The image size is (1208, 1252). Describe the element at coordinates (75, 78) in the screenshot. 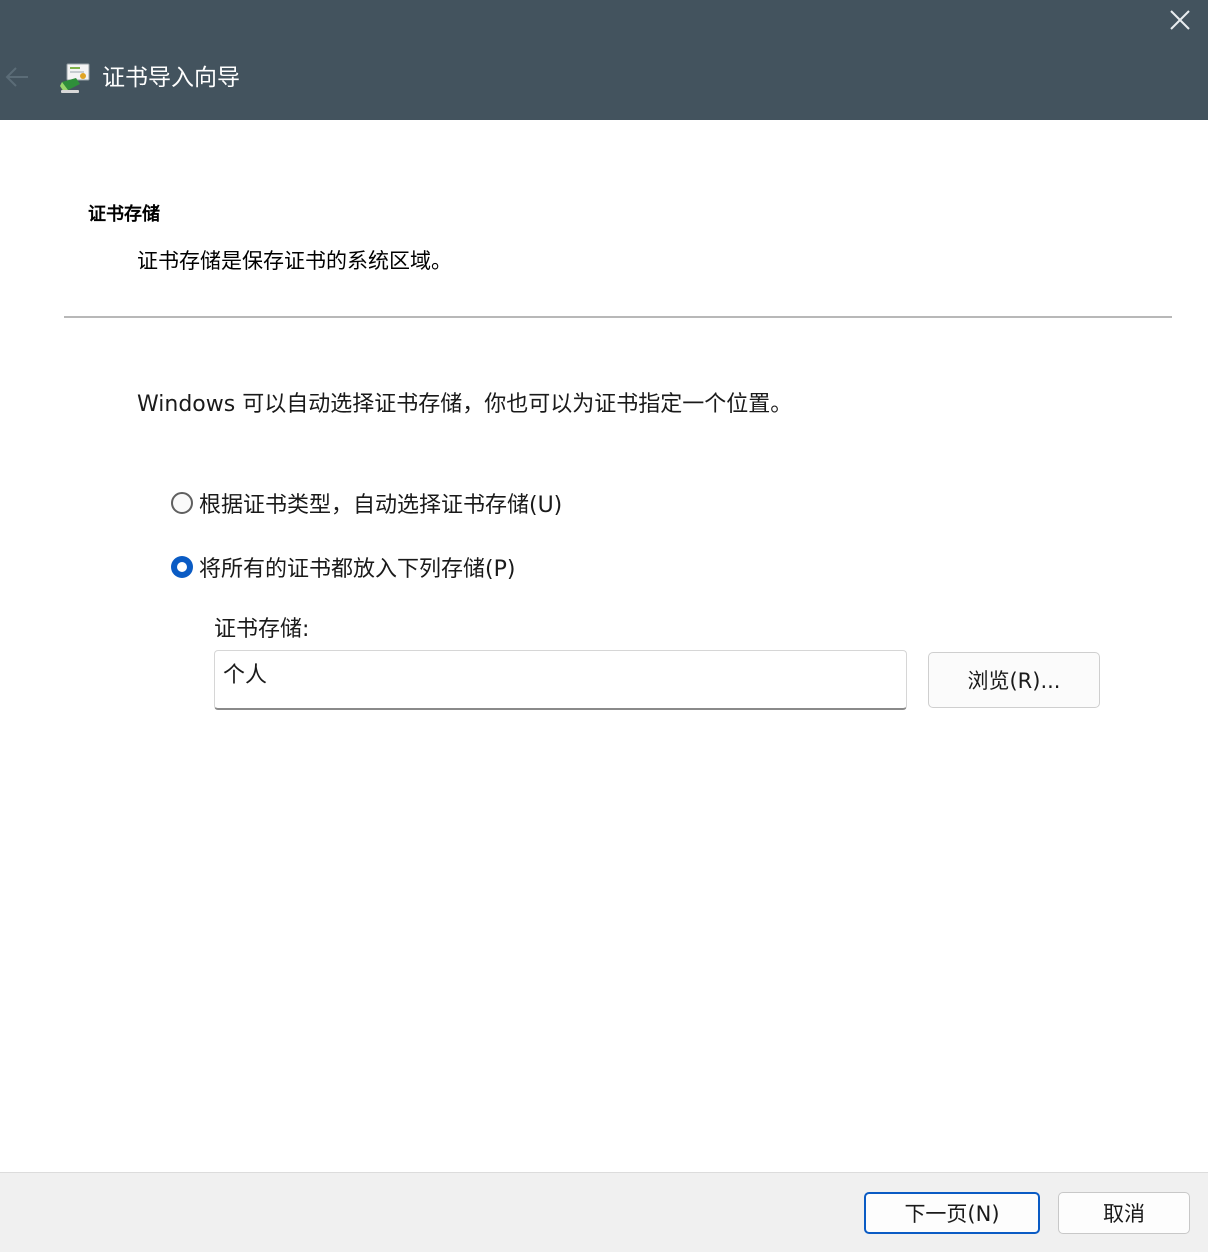

I see `certificate-wizard-icon` at that location.